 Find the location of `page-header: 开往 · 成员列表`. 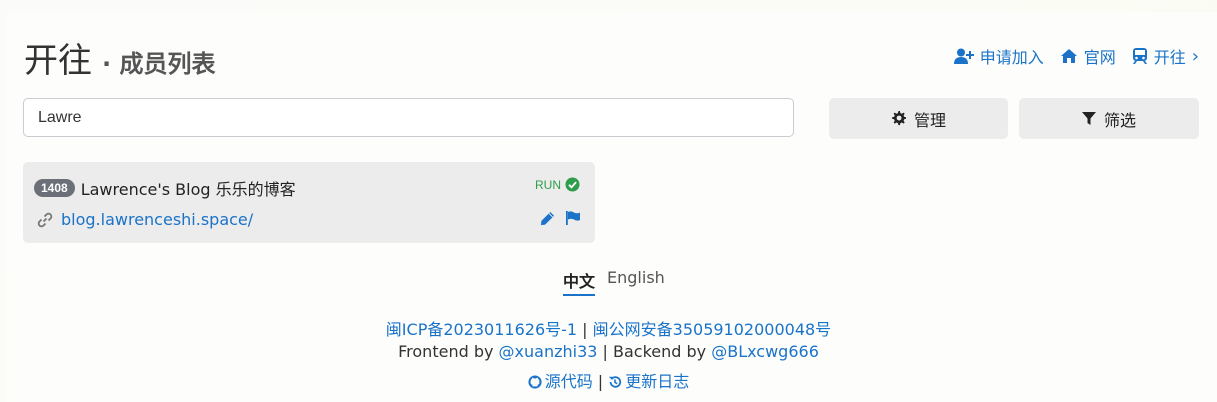

page-header: 开往 · 成员列表 is located at coordinates (119, 57).